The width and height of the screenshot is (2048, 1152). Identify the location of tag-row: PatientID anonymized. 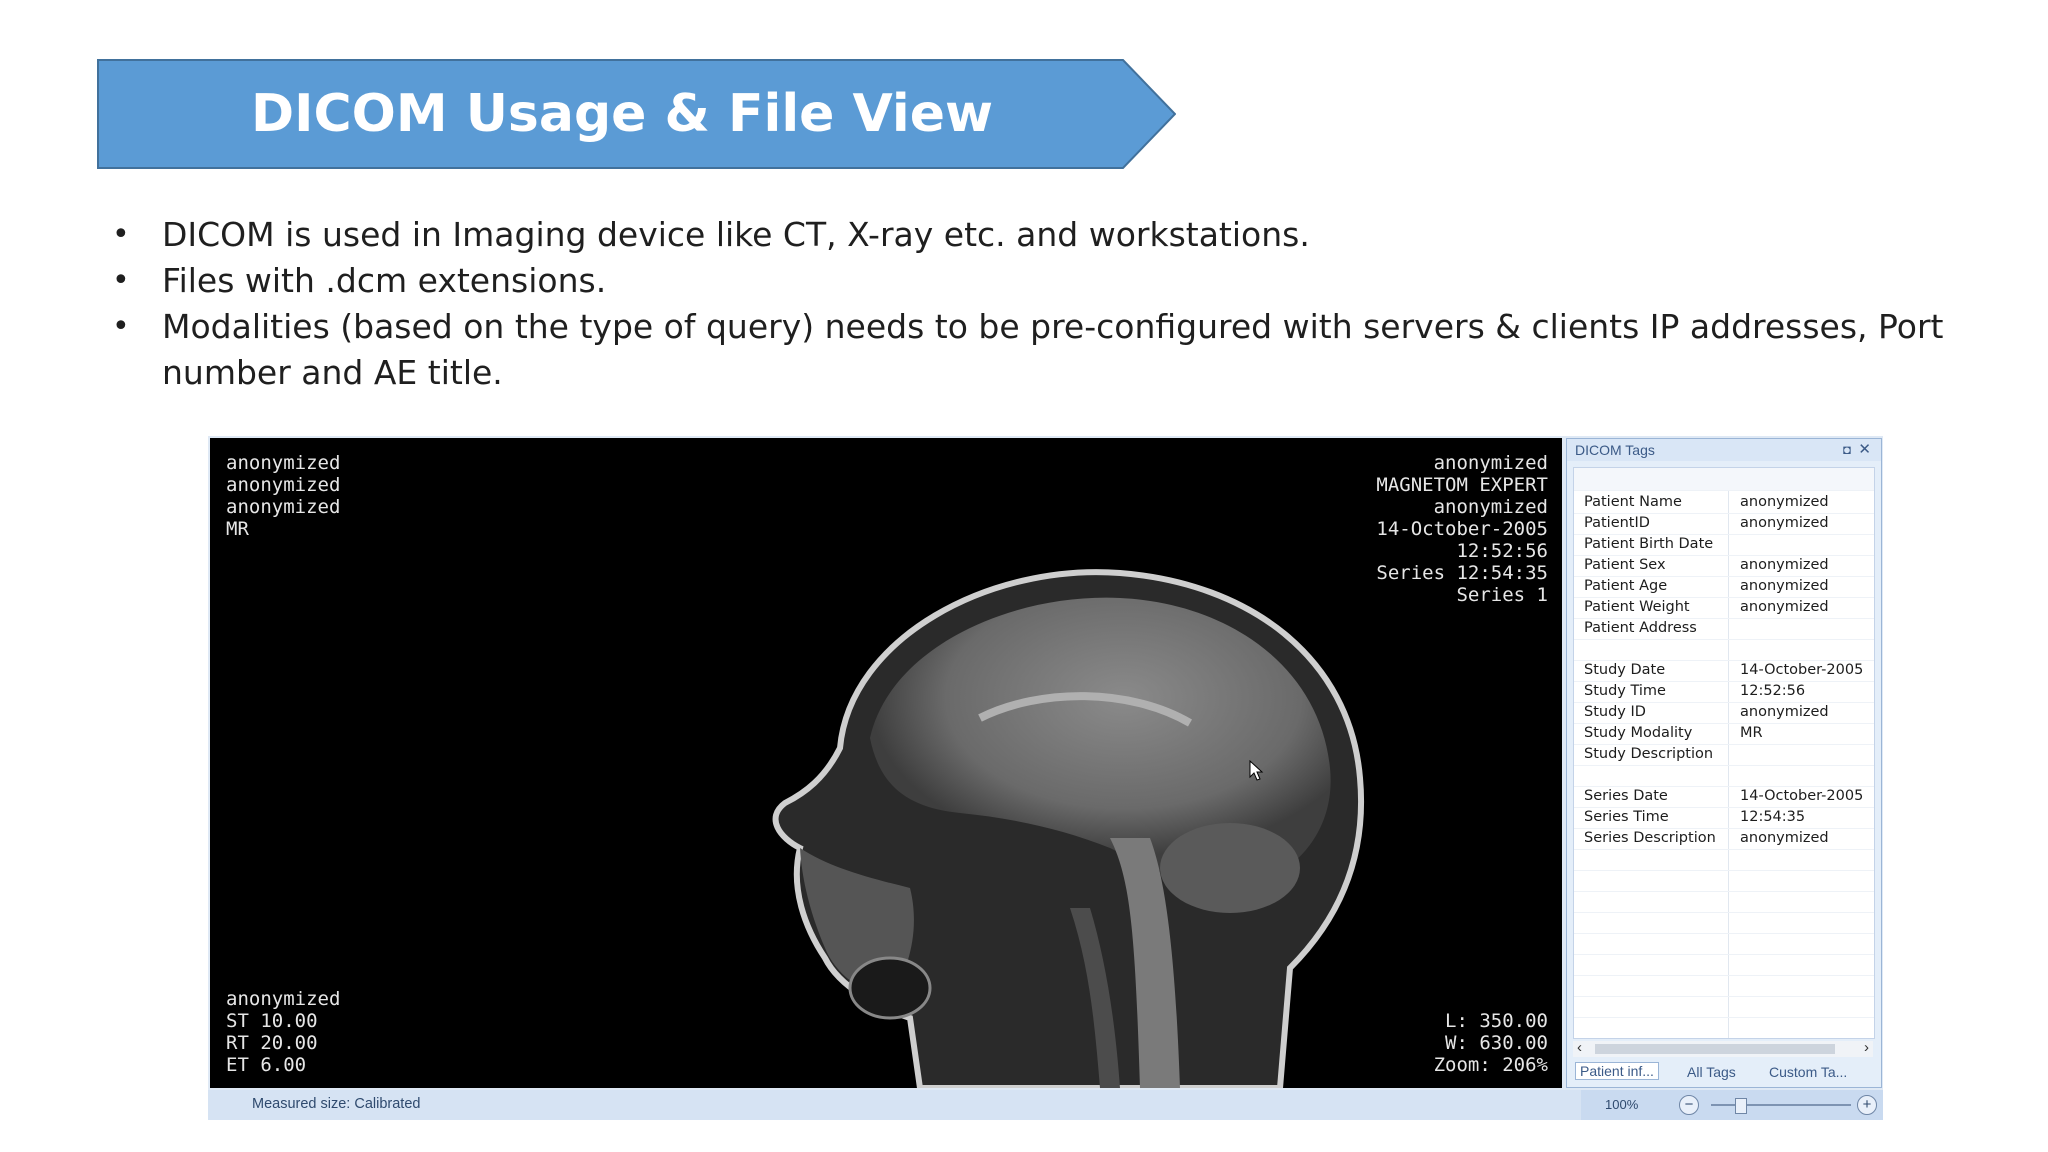
(1724, 524).